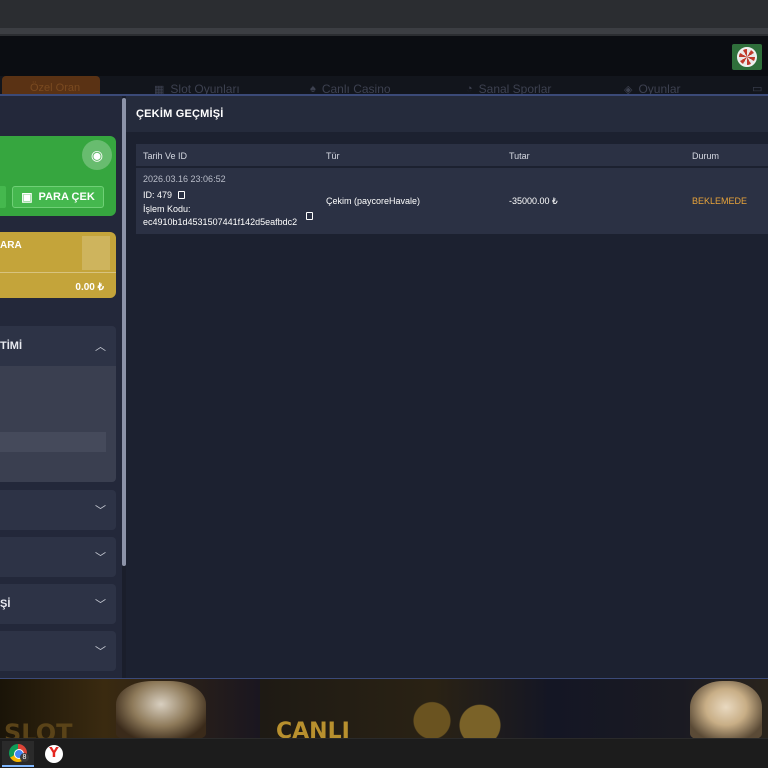 The height and width of the screenshot is (768, 768). What do you see at coordinates (659, 708) in the screenshot?
I see `dealer-promo` at bounding box center [659, 708].